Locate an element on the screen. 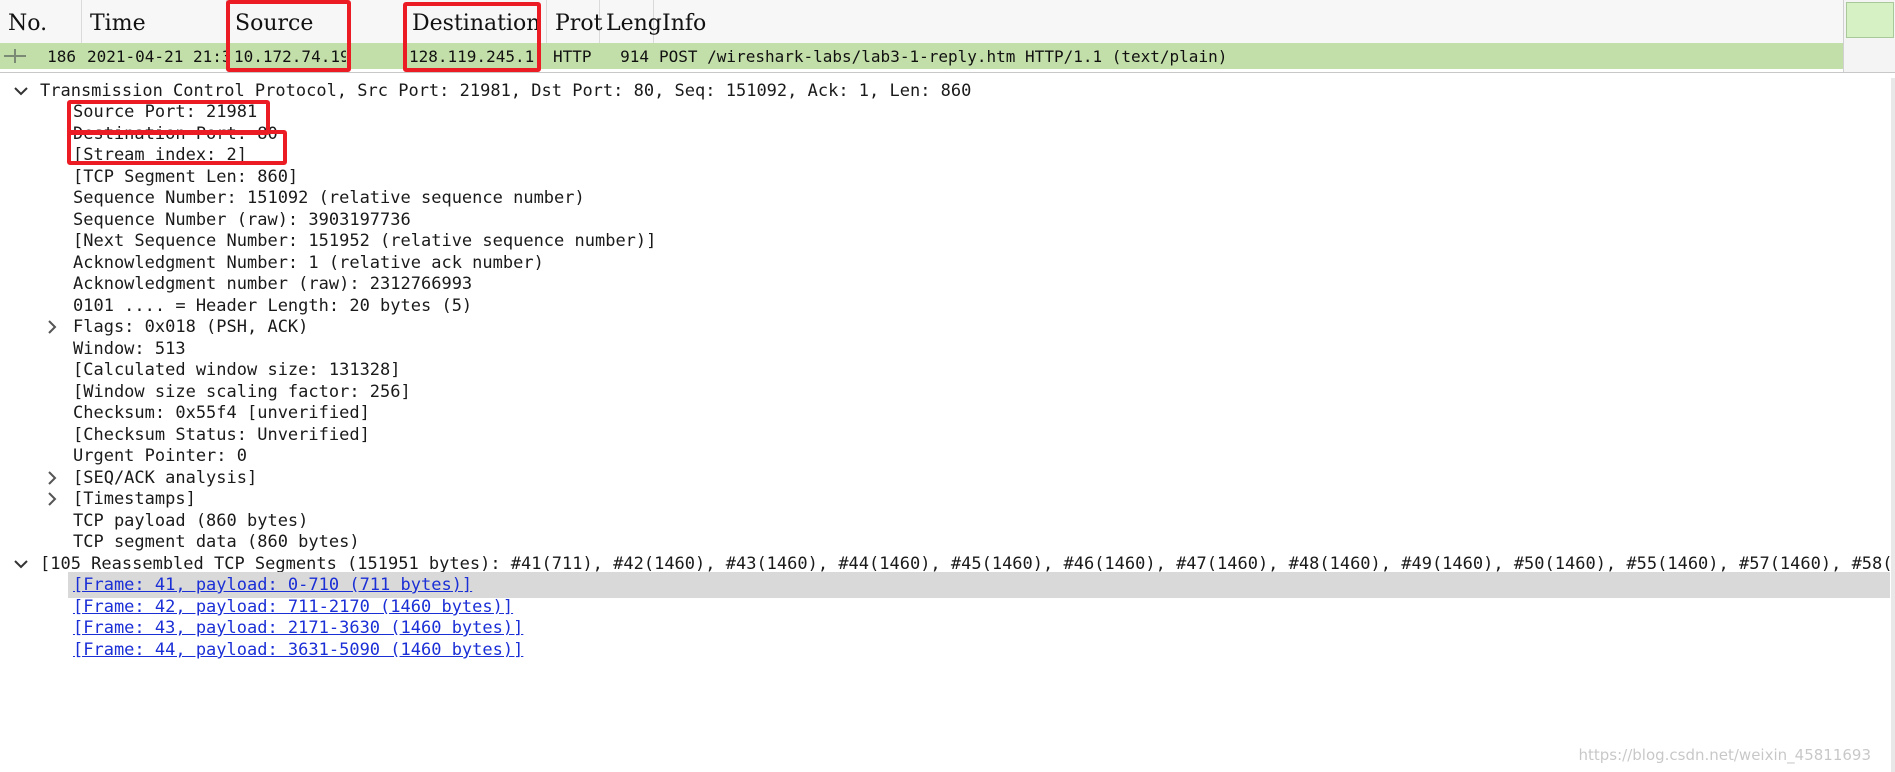 This screenshot has height=772, width=1895. packet-length: 914 is located at coordinates (634, 56).